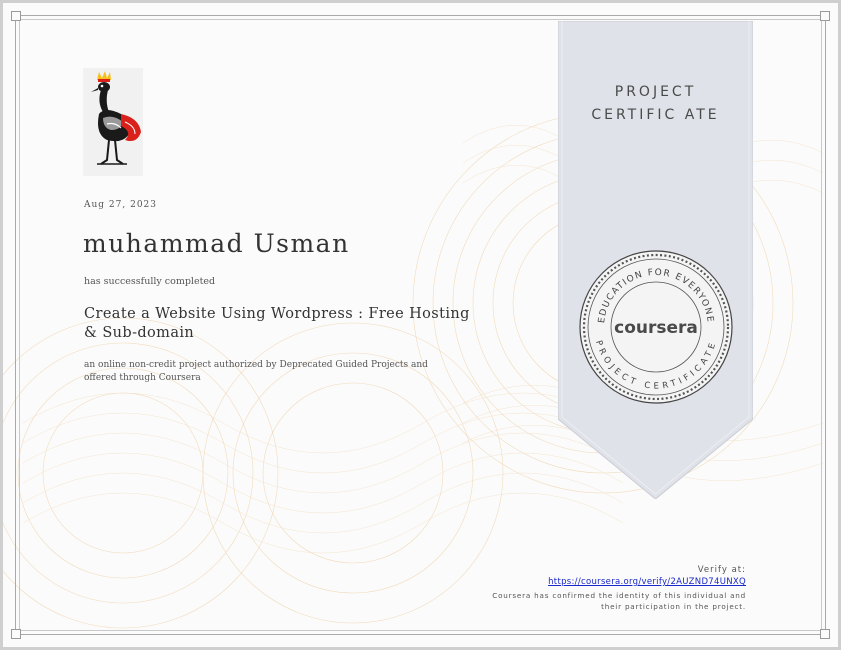  What do you see at coordinates (673, 606) in the screenshot?
I see `verify-note-line2: their participation in the project.` at bounding box center [673, 606].